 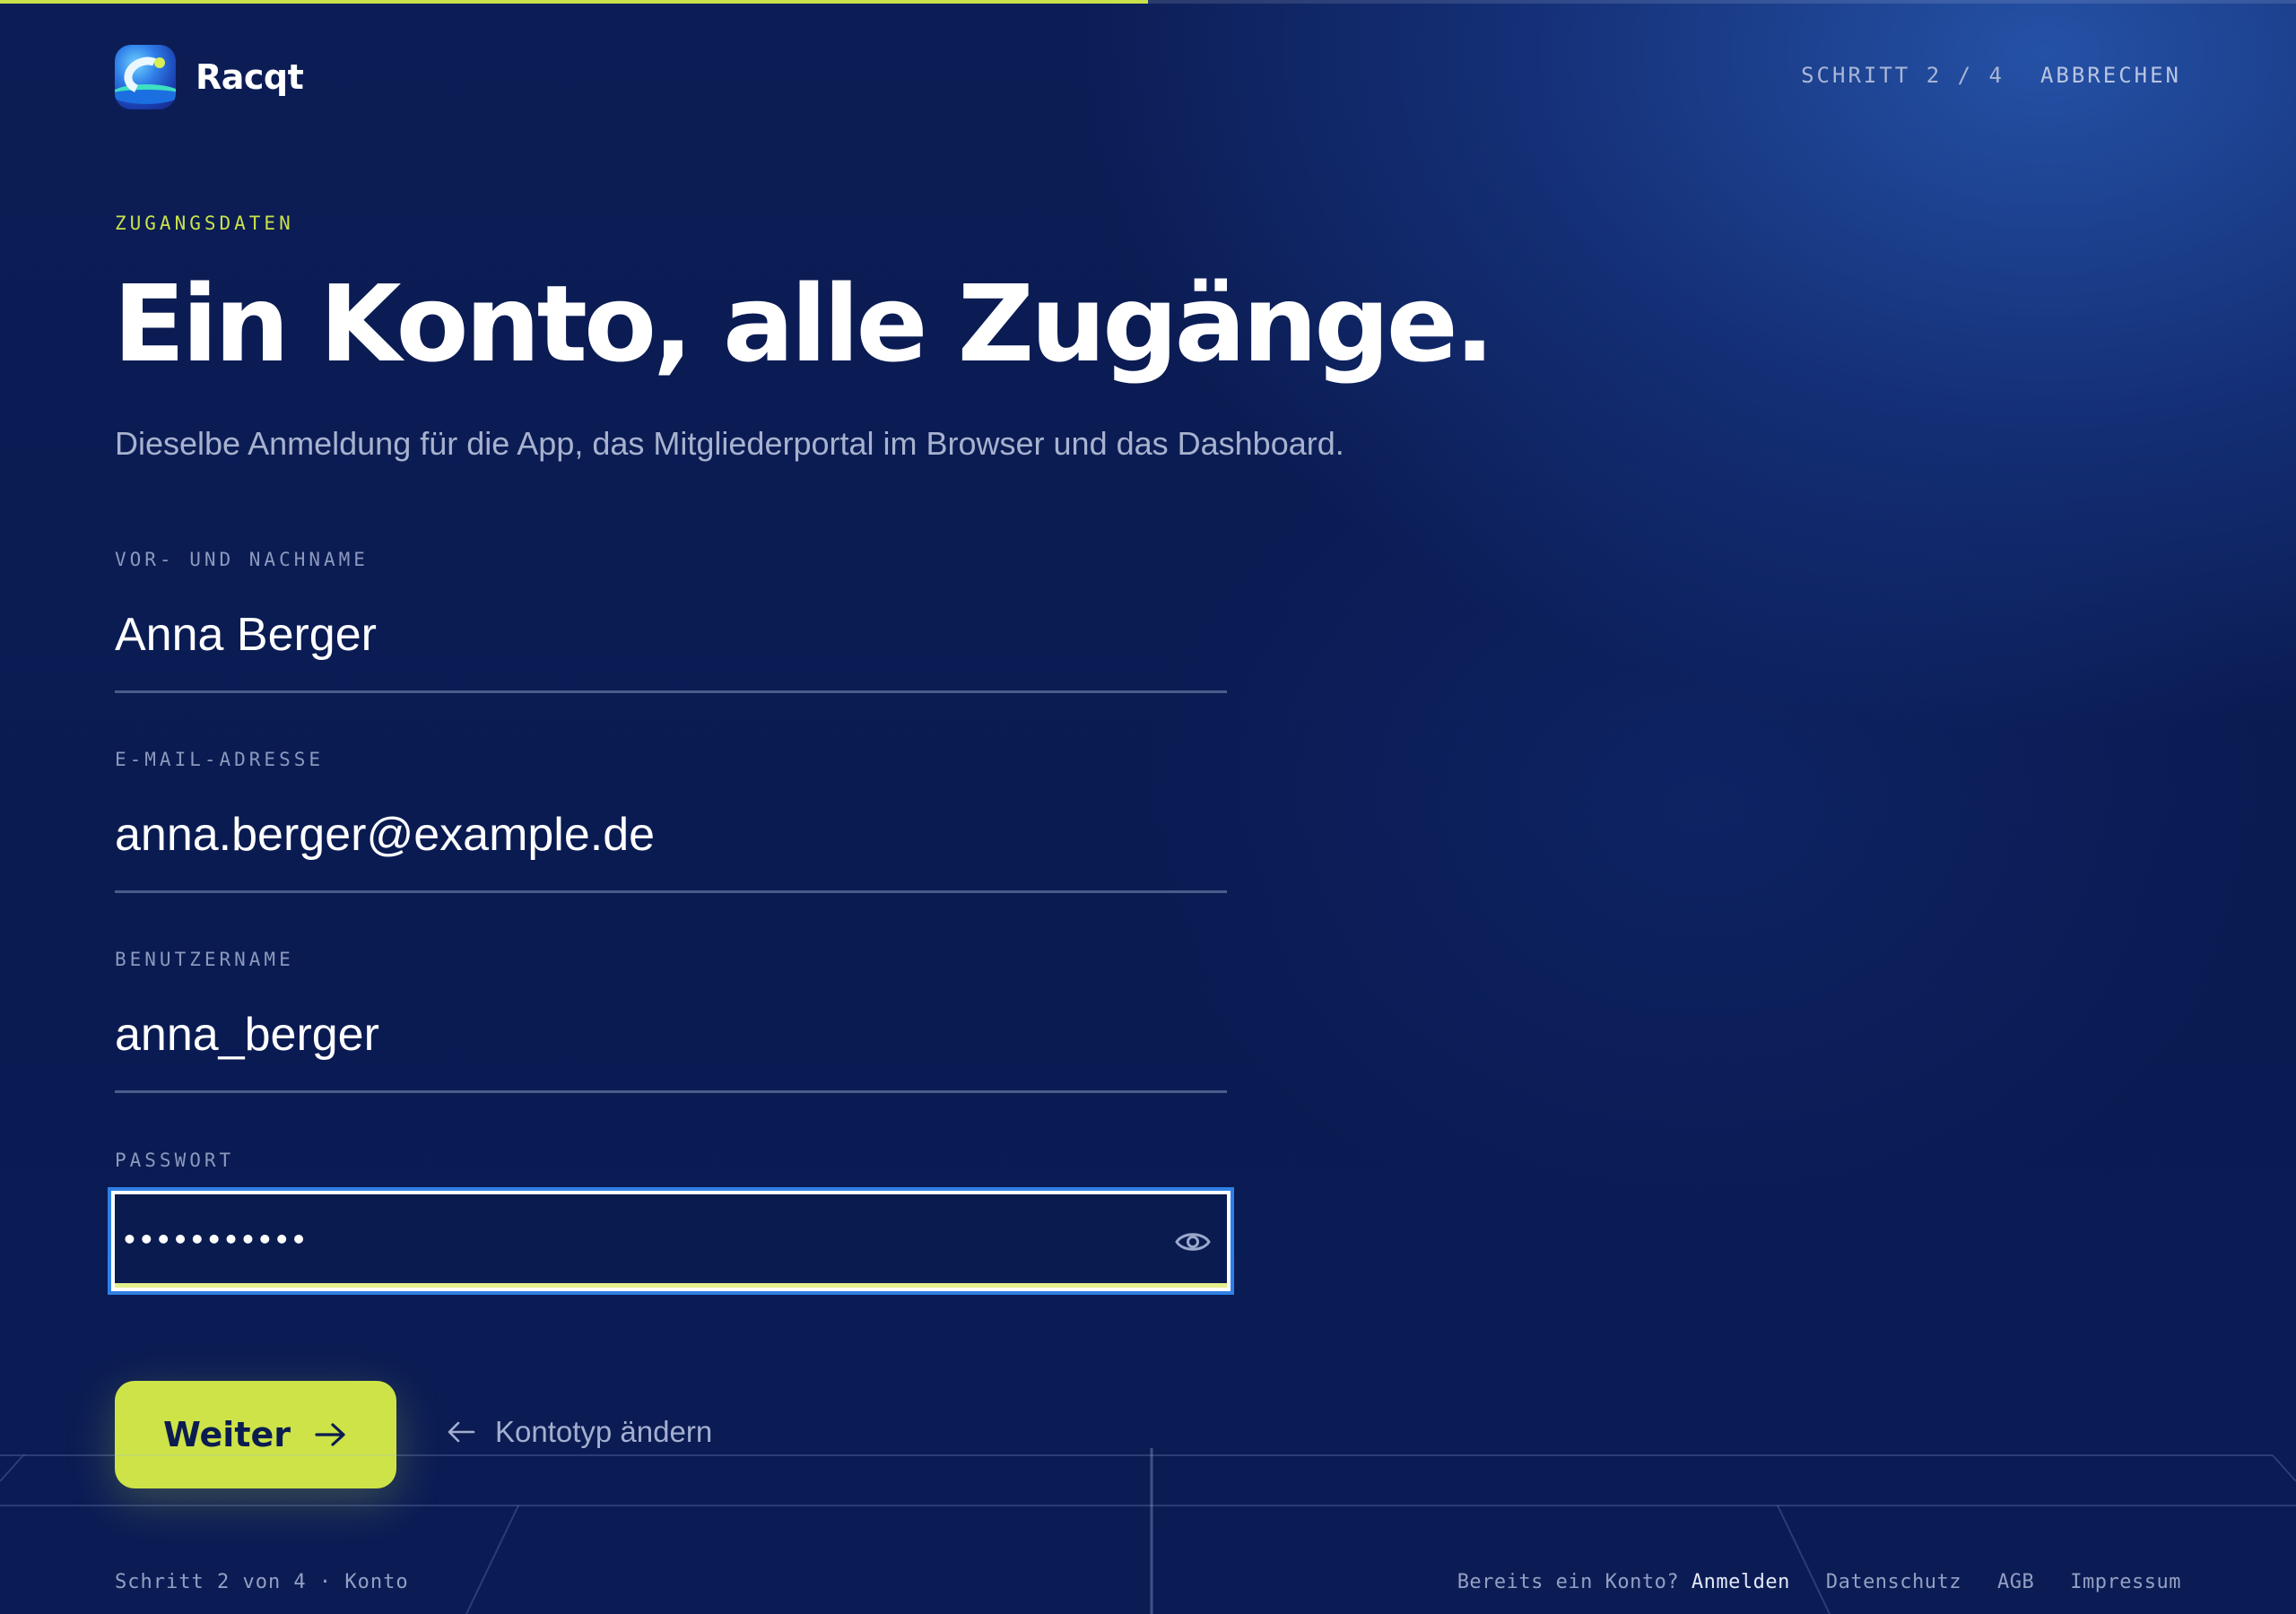 I want to click on progress-track, so click(x=1148, y=2).